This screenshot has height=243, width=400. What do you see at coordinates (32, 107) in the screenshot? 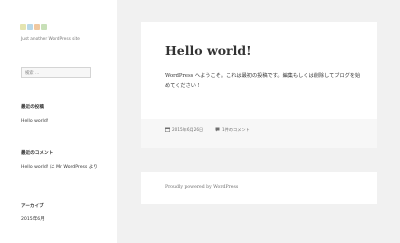
I see `recent-posts-title: 最近の投稿` at bounding box center [32, 107].